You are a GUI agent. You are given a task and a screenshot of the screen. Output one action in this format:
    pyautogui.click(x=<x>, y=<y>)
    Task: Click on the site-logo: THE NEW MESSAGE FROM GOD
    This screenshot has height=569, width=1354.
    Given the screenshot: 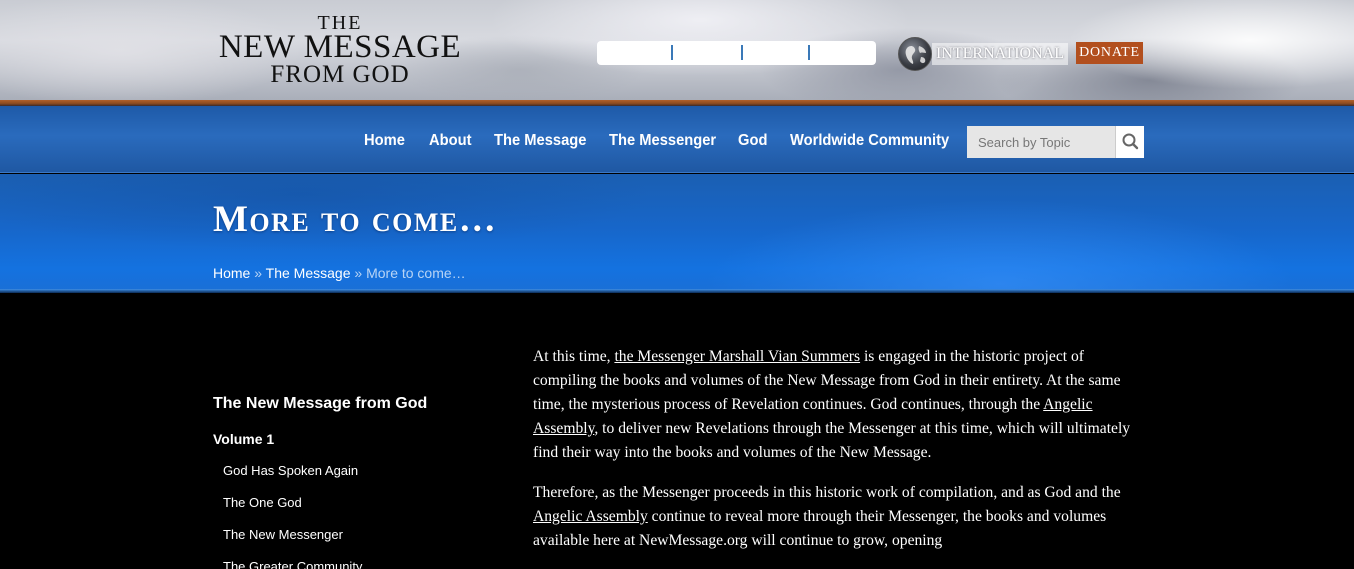 What is the action you would take?
    pyautogui.click(x=340, y=50)
    